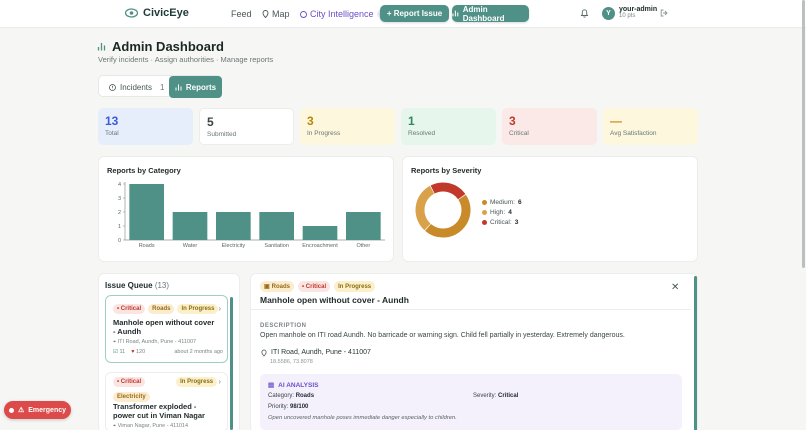  I want to click on tab-reports: Reports, so click(195, 87).